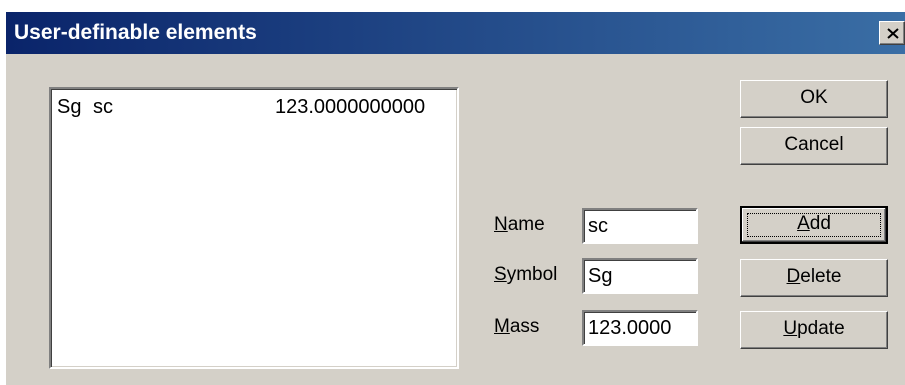  I want to click on update-button-accel: U, so click(790, 328).